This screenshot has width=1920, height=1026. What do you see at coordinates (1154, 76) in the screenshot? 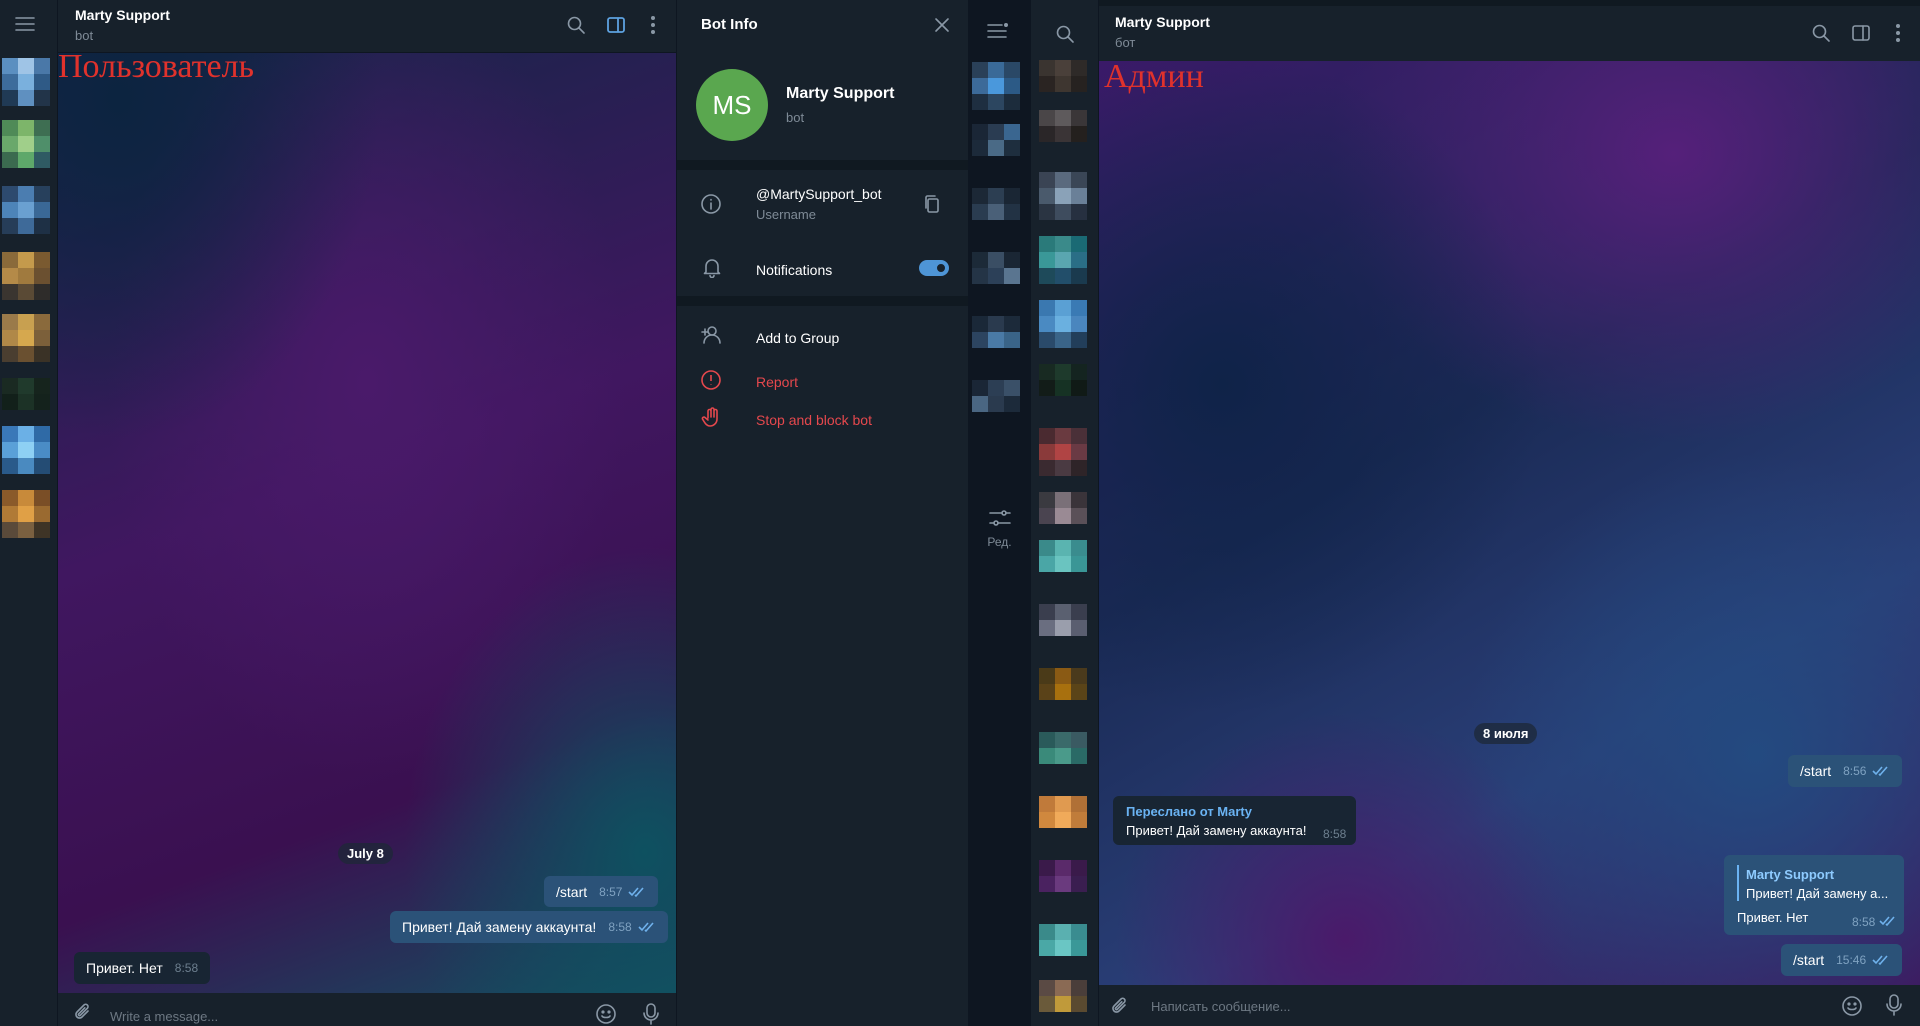
I see `admin-overlay-label: Админ` at bounding box center [1154, 76].